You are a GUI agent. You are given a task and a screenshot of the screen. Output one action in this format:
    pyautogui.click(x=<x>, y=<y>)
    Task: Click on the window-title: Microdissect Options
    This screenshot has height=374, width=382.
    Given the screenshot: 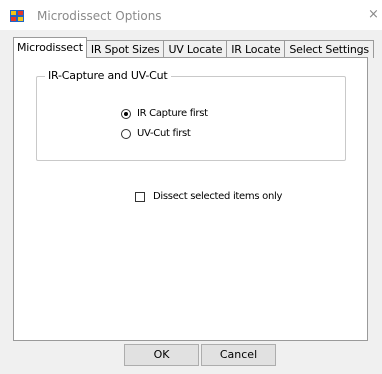 What is the action you would take?
    pyautogui.click(x=99, y=16)
    